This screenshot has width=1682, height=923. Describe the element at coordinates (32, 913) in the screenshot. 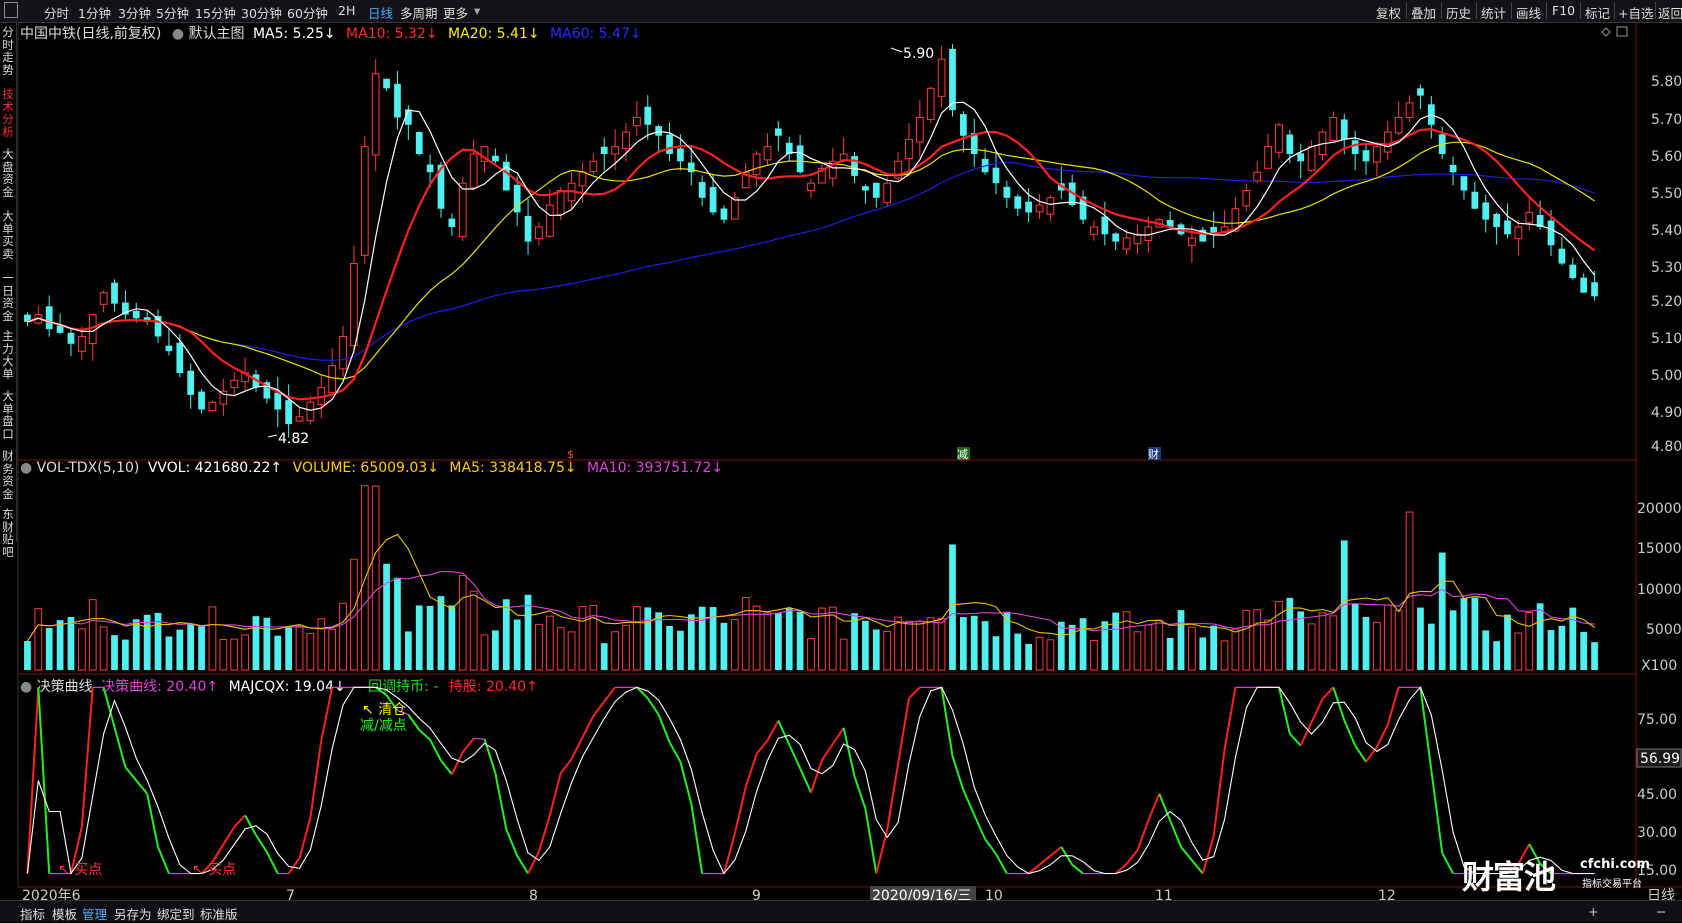

I see `bottom-tab-indicator: 指标` at that location.